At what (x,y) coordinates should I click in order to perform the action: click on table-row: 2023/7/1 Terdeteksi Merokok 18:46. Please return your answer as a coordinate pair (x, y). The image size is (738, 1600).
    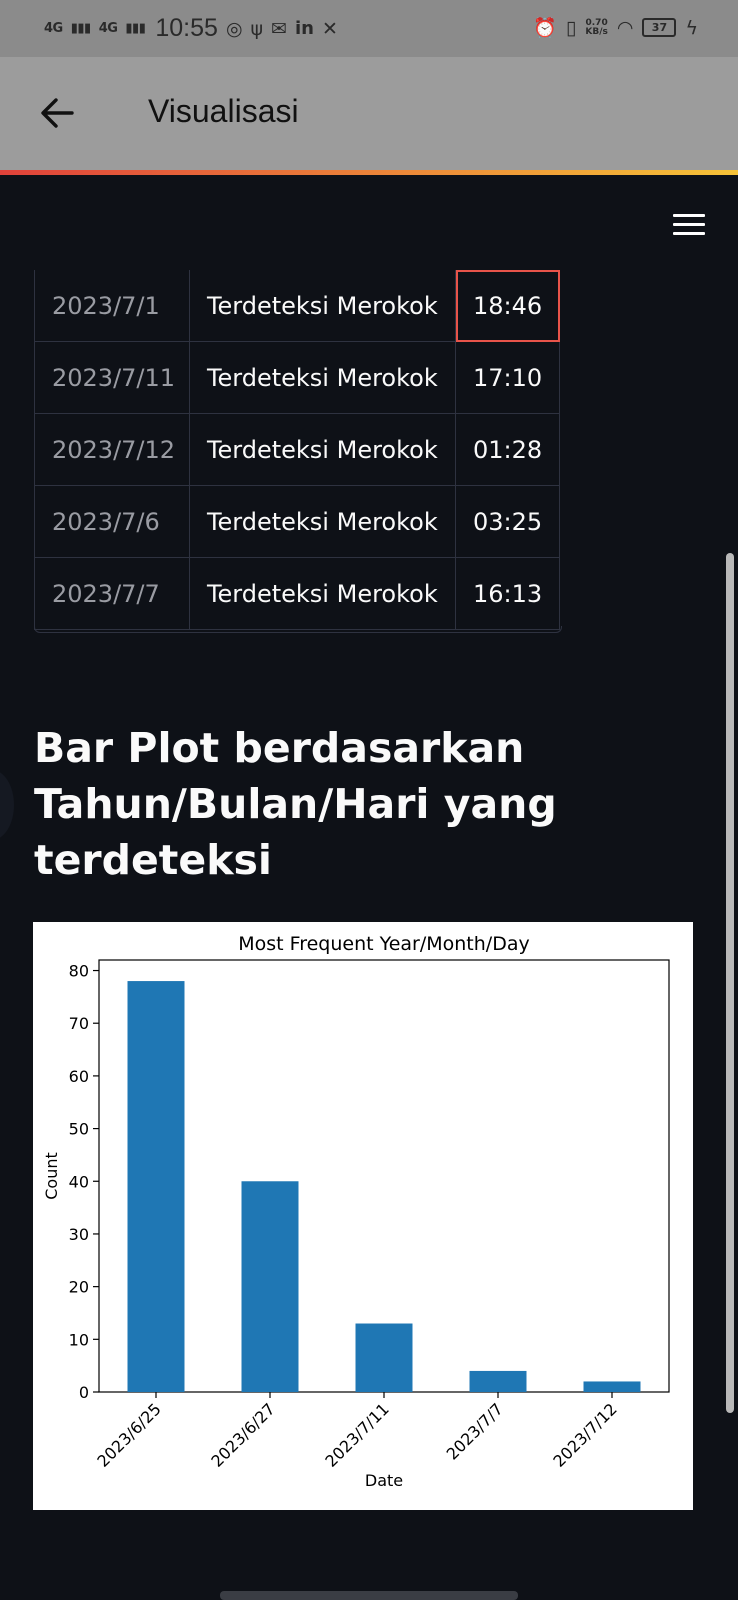
    Looking at the image, I should click on (297, 306).